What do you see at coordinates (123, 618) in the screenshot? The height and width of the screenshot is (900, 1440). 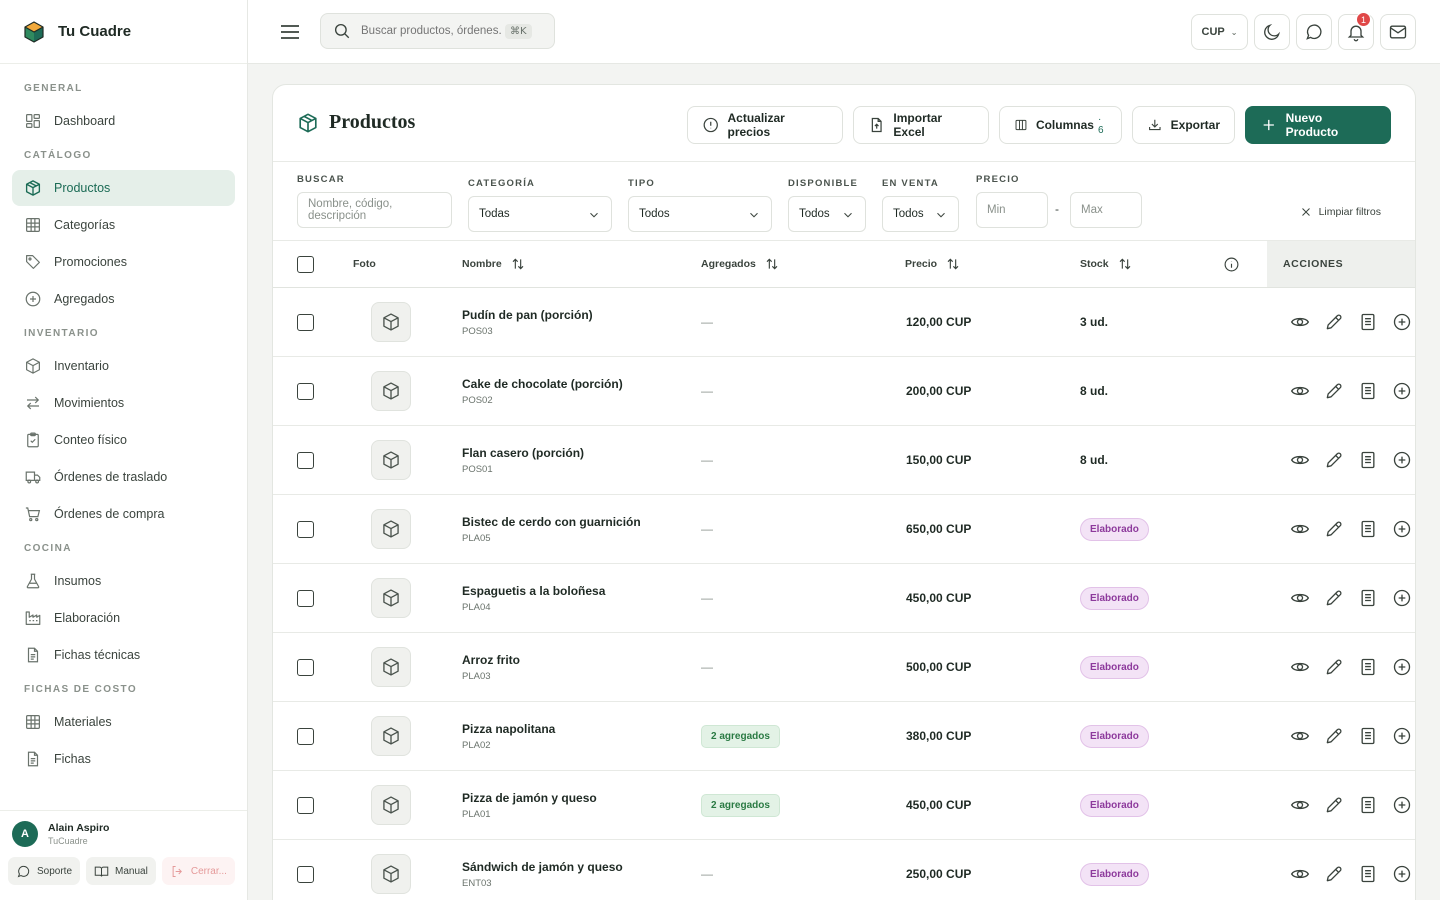 I see `sidebar-item: Elaboración` at bounding box center [123, 618].